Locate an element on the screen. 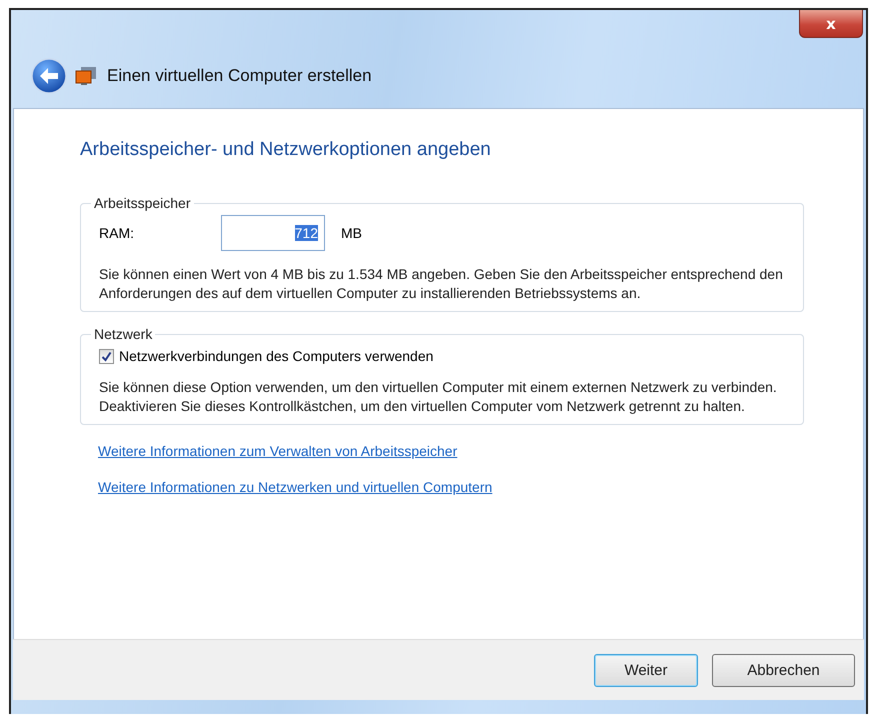 This screenshot has height=716, width=877. monitor-icon is located at coordinates (86, 76).